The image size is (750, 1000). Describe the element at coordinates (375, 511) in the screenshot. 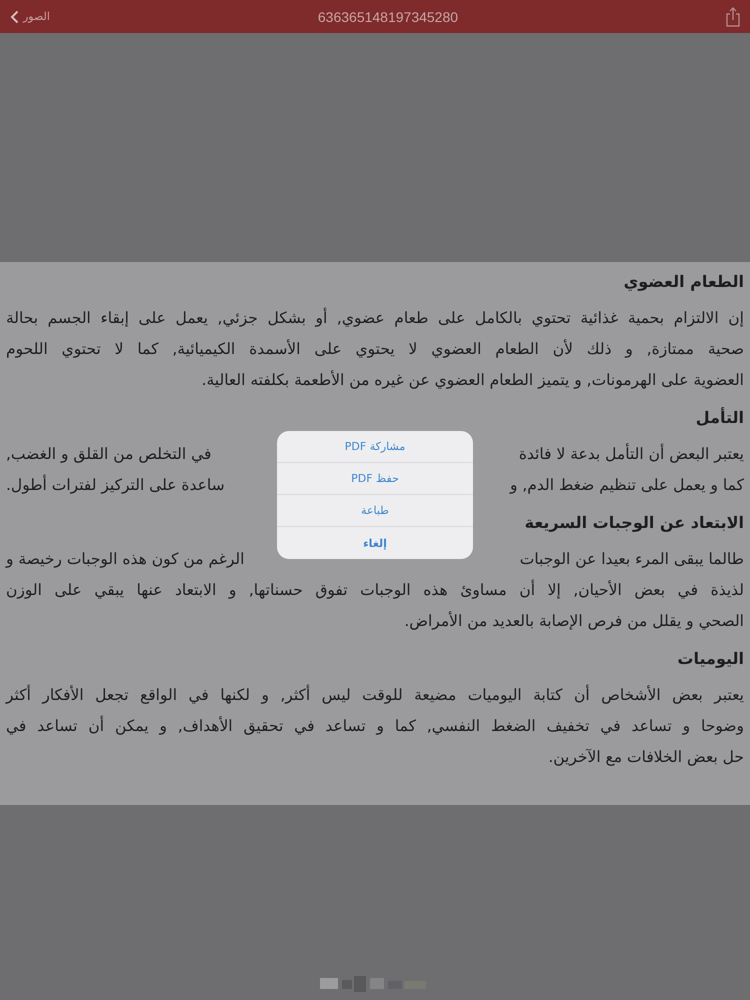

I see `menu-item: طباعة` at that location.